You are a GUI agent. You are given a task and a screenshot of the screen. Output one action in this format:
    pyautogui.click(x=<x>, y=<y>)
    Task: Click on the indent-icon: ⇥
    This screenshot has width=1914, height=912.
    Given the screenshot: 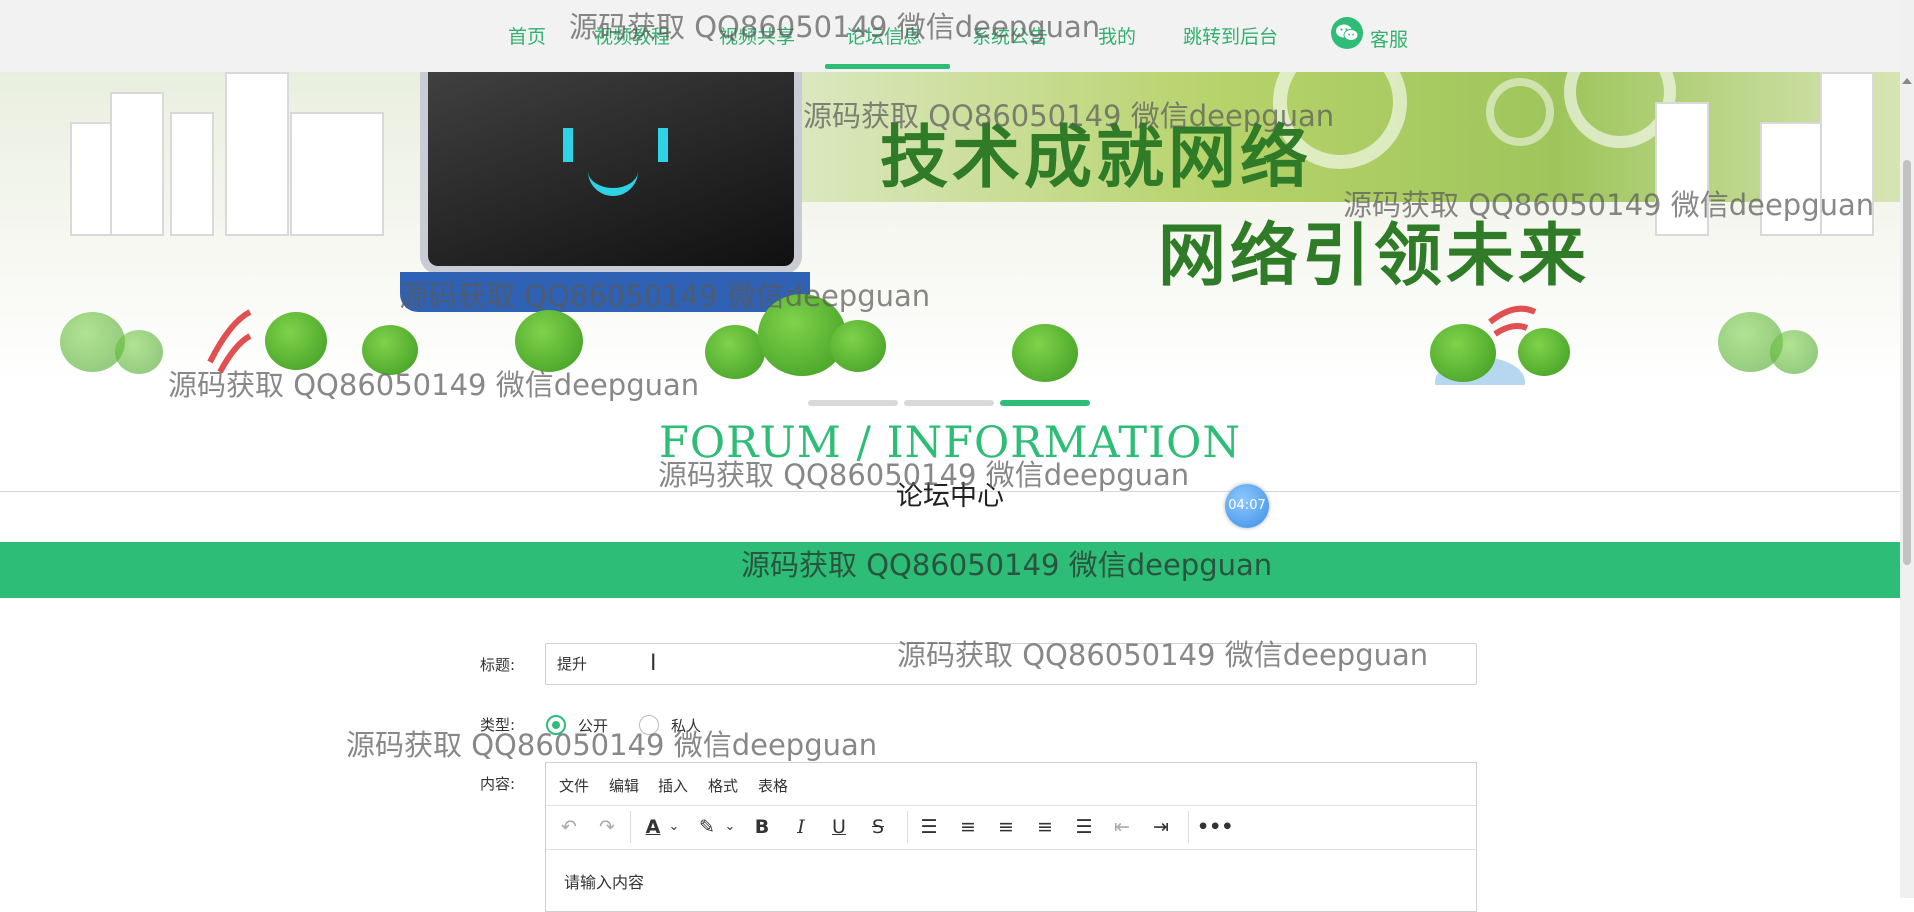 What is the action you would take?
    pyautogui.click(x=1161, y=827)
    